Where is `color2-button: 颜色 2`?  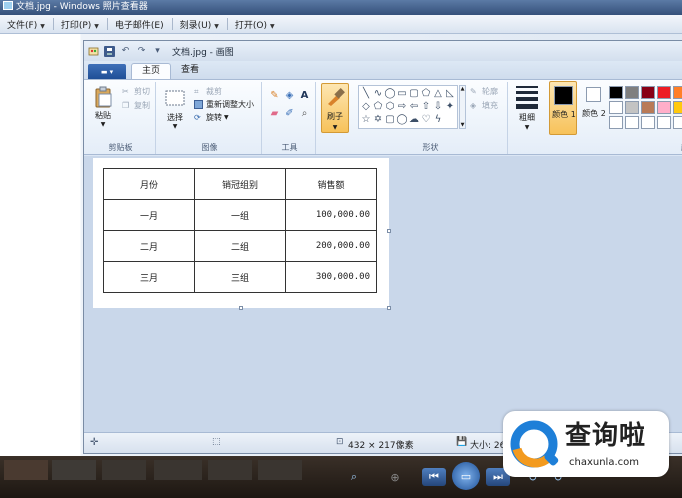 color2-button: 颜色 2 is located at coordinates (594, 108).